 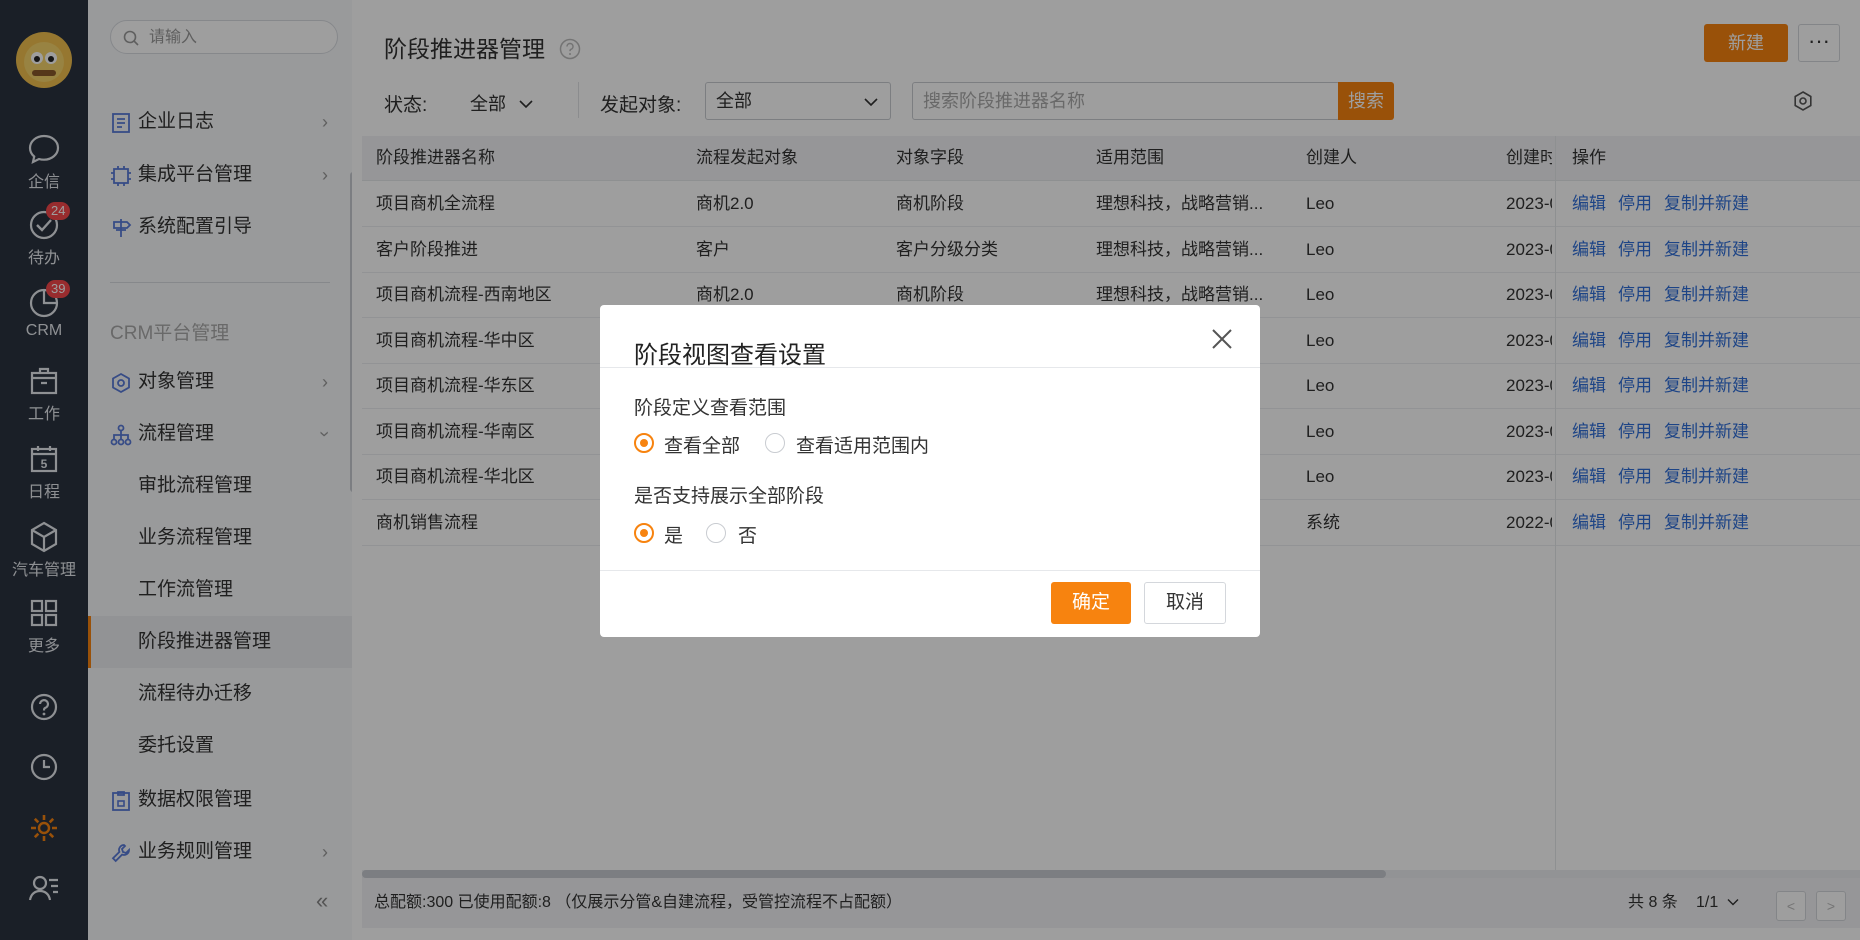 What do you see at coordinates (748, 536) in the screenshot?
I see `radio-no-label: 否` at bounding box center [748, 536].